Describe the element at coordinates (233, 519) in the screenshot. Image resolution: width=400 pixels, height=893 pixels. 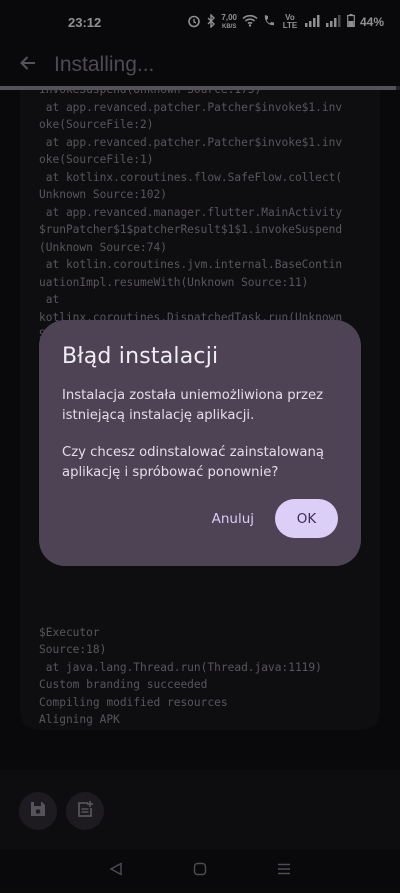
I see `cancel-button: Anuluj` at that location.